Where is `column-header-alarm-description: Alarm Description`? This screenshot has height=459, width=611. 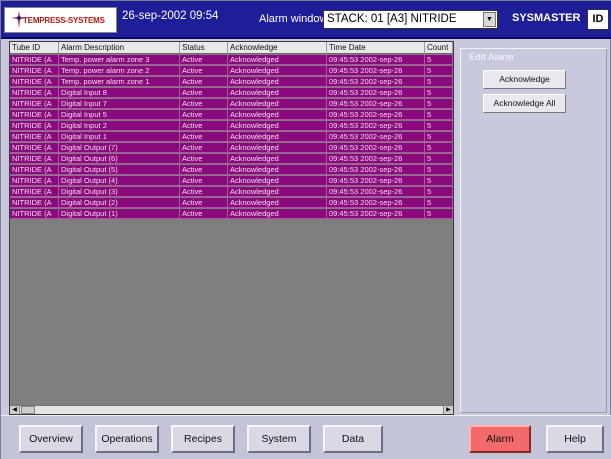
column-header-alarm-description: Alarm Description is located at coordinates (119, 48).